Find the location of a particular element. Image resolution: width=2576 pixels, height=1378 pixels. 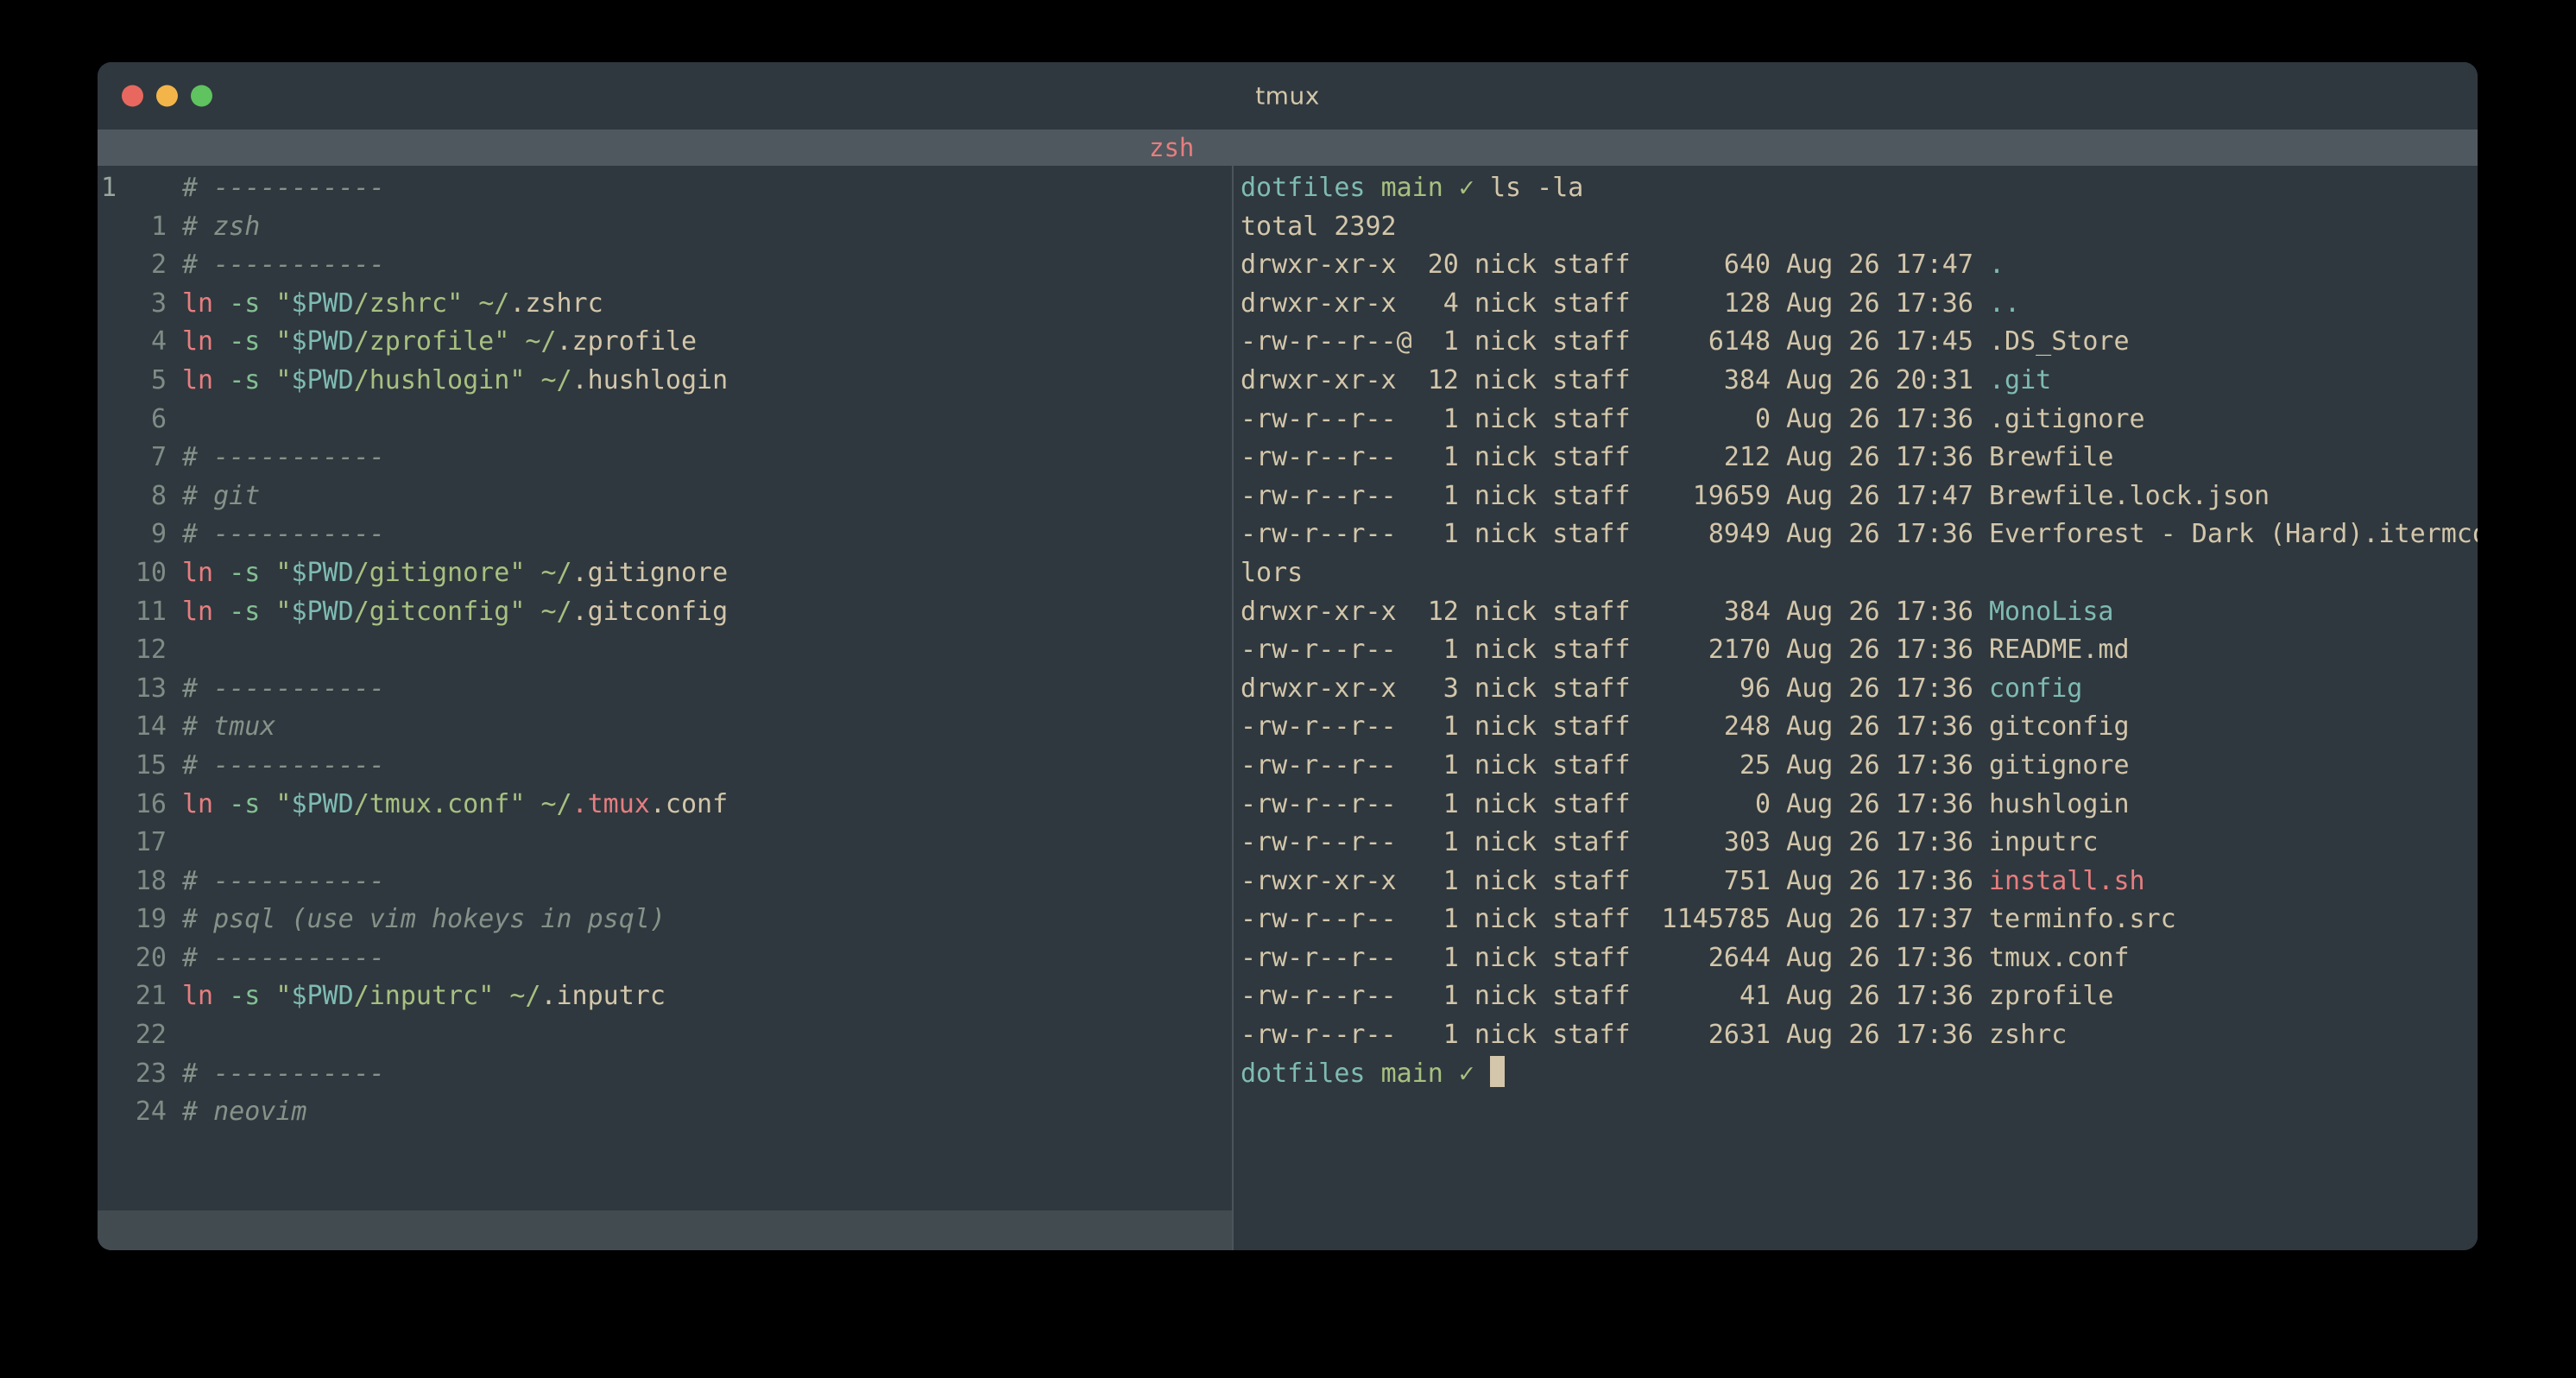

code-token: ln is located at coordinates (198, 303).